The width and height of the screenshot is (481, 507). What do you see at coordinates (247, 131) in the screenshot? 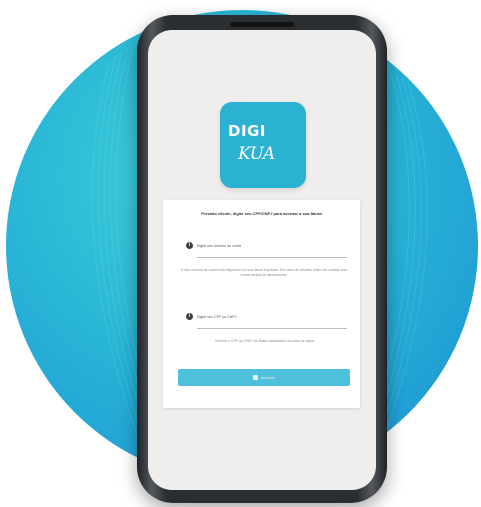
I see `logo-text-top: DIGI` at bounding box center [247, 131].